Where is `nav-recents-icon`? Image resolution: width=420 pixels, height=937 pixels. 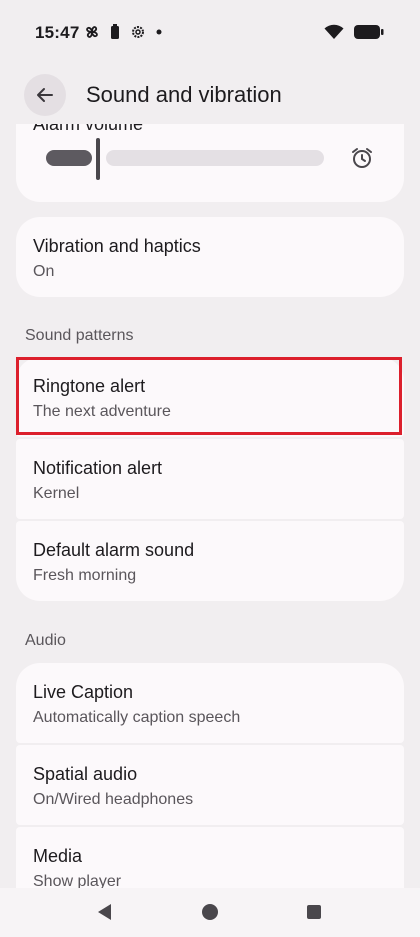 nav-recents-icon is located at coordinates (314, 912).